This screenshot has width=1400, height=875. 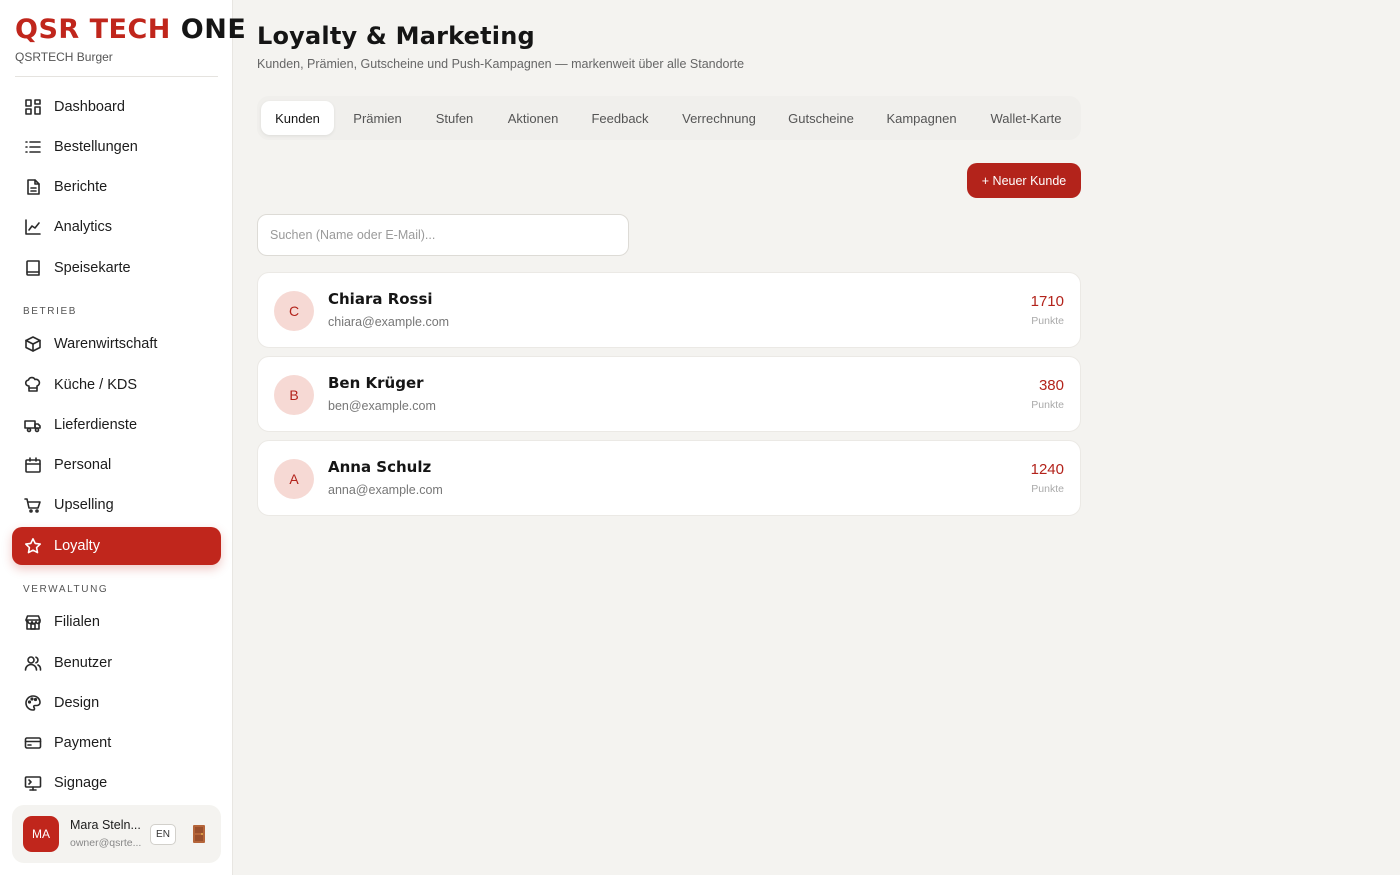 What do you see at coordinates (33, 783) in the screenshot?
I see `monitor-icon` at bounding box center [33, 783].